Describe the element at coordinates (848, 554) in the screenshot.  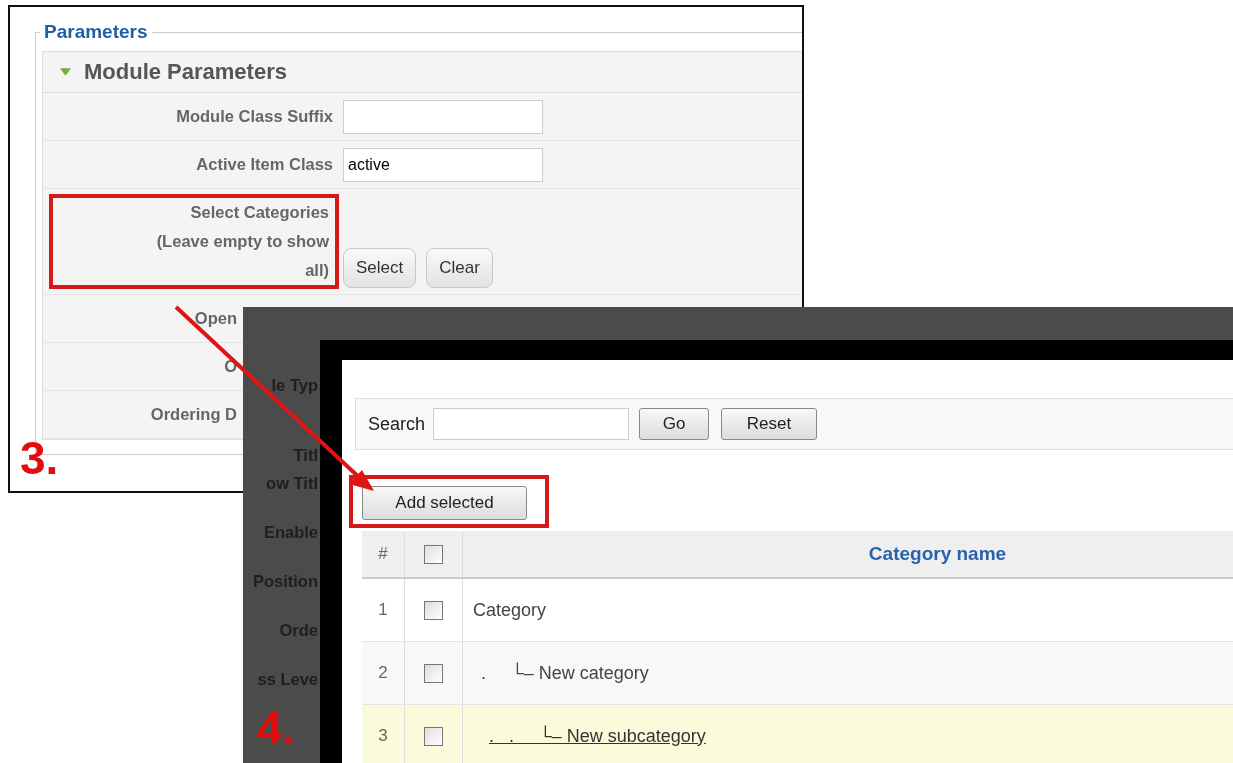
I see `column-header: Category name` at that location.